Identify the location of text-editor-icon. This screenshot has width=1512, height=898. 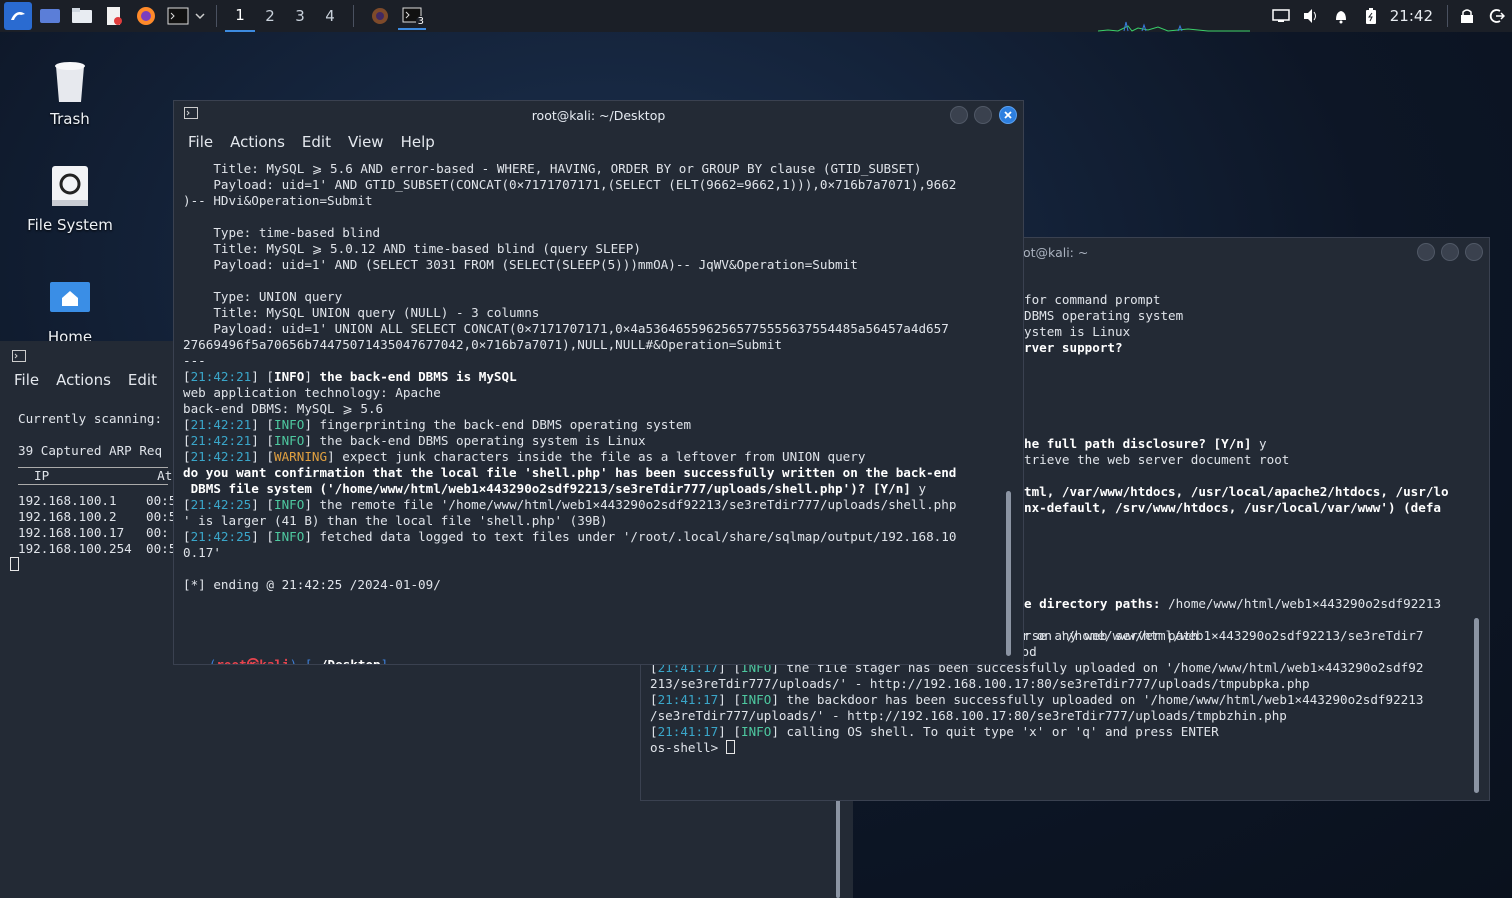
(114, 16).